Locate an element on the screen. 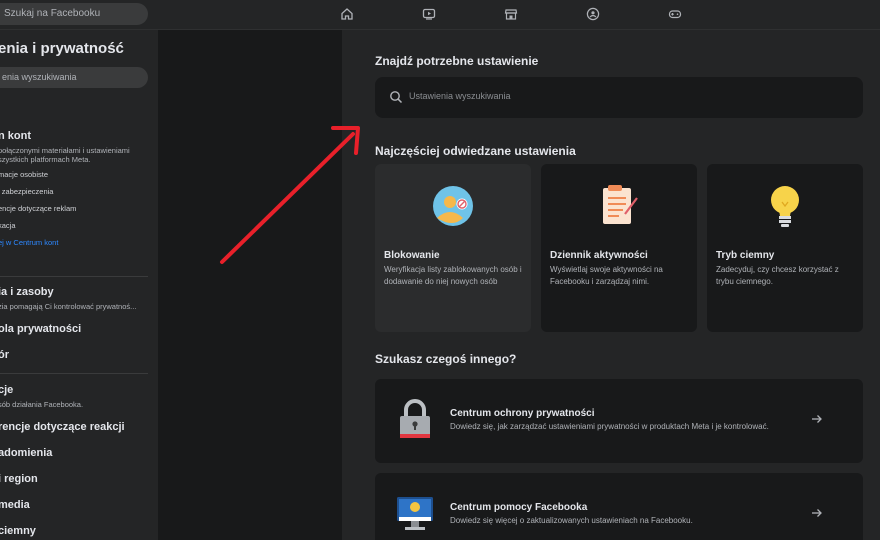 This screenshot has width=880, height=540. sidebar-item-reaction-preferences: rencje dotyczące reakcji is located at coordinates (62, 427).